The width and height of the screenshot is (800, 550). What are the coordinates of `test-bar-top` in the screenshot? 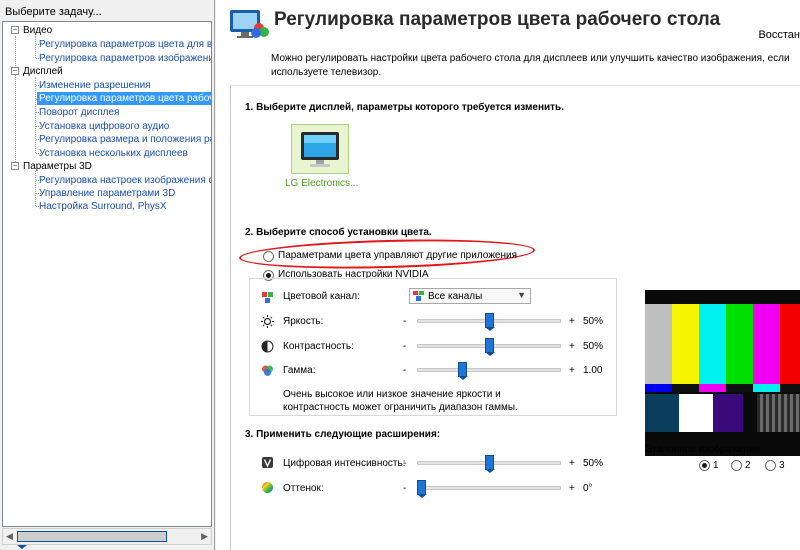 It's located at (722, 297).